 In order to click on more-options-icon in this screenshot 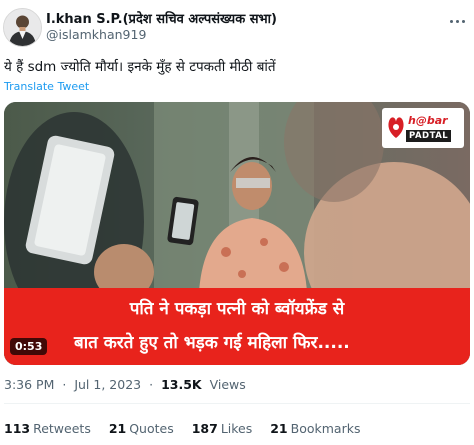, I will do `click(457, 21)`.